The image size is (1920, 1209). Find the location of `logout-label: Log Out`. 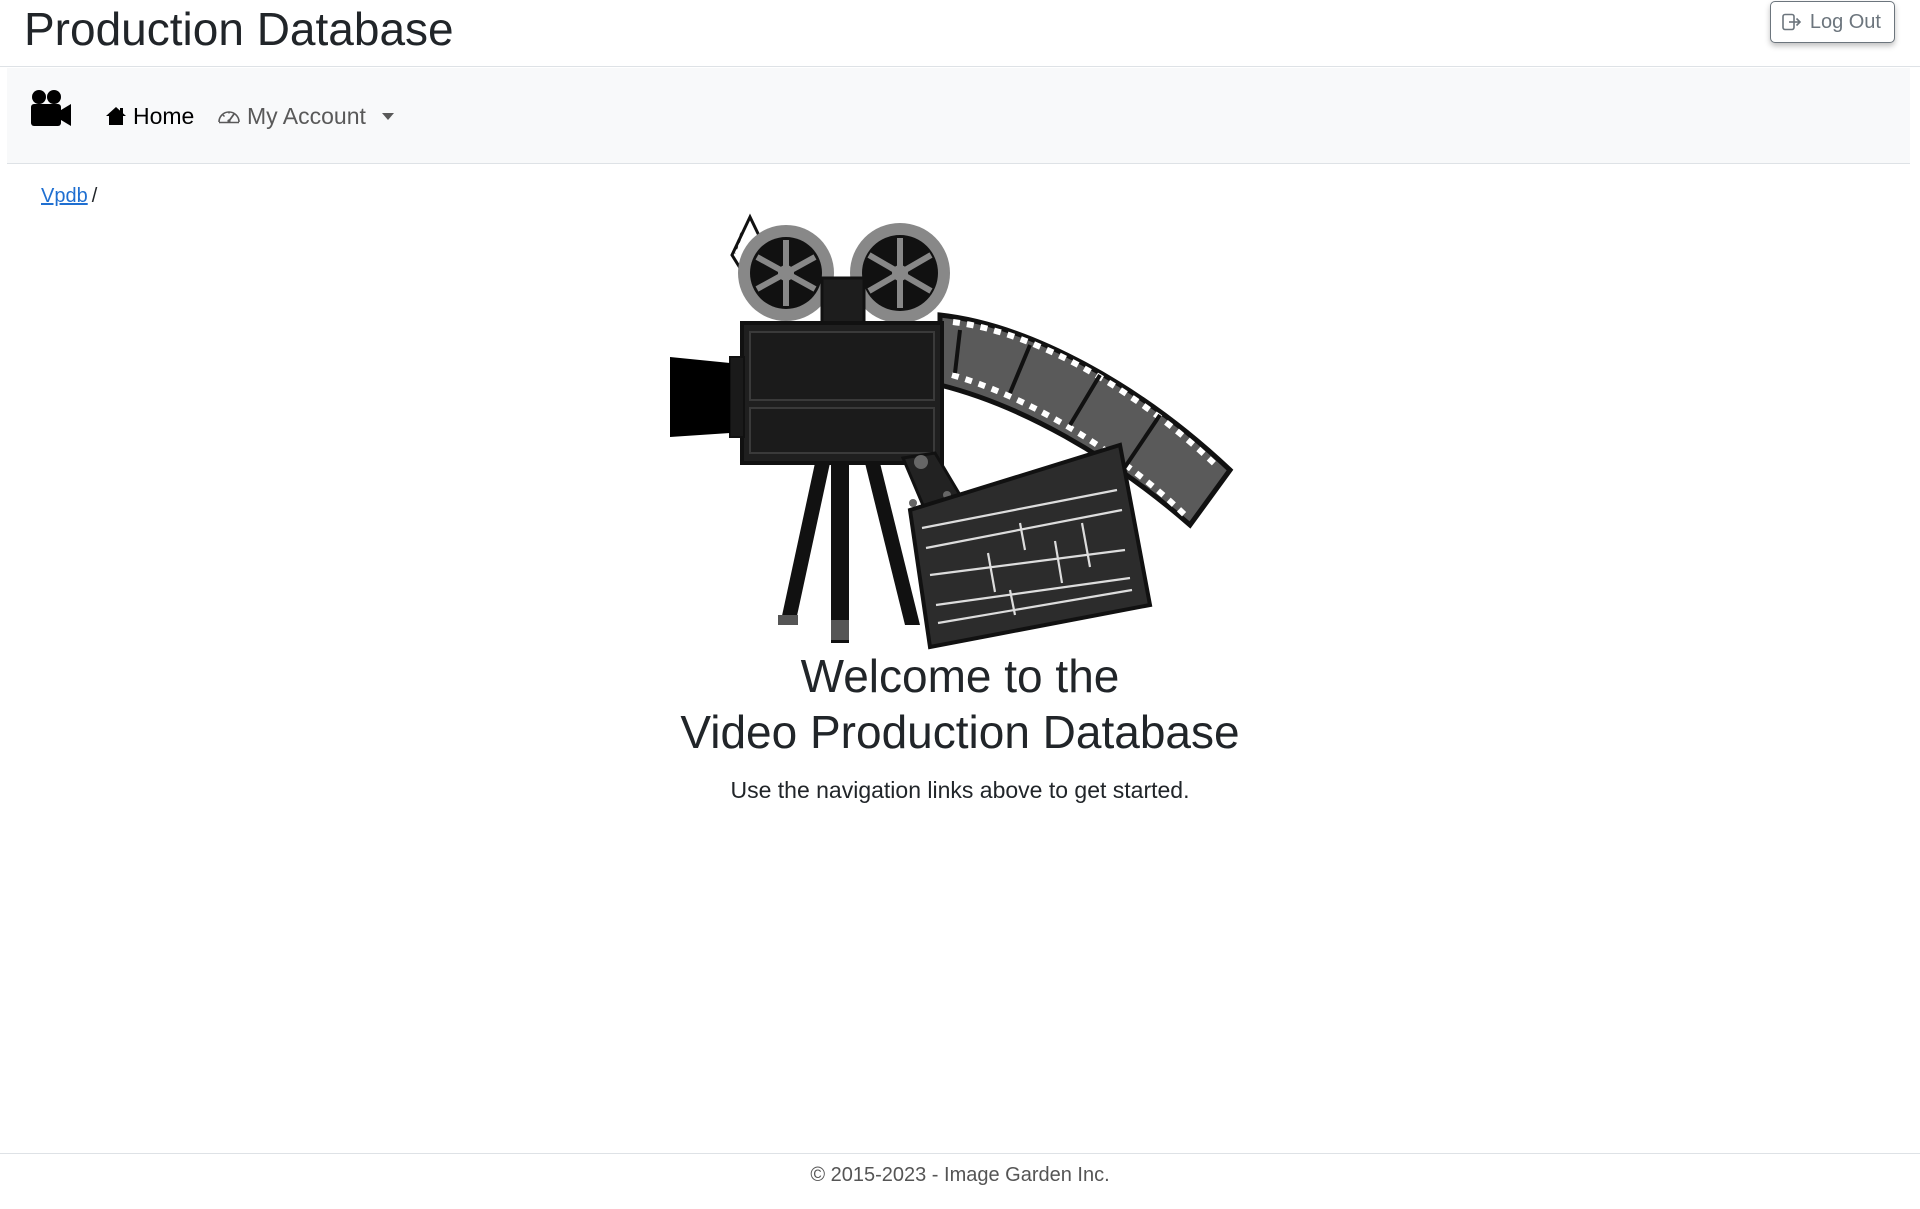

logout-label: Log Out is located at coordinates (1845, 21).